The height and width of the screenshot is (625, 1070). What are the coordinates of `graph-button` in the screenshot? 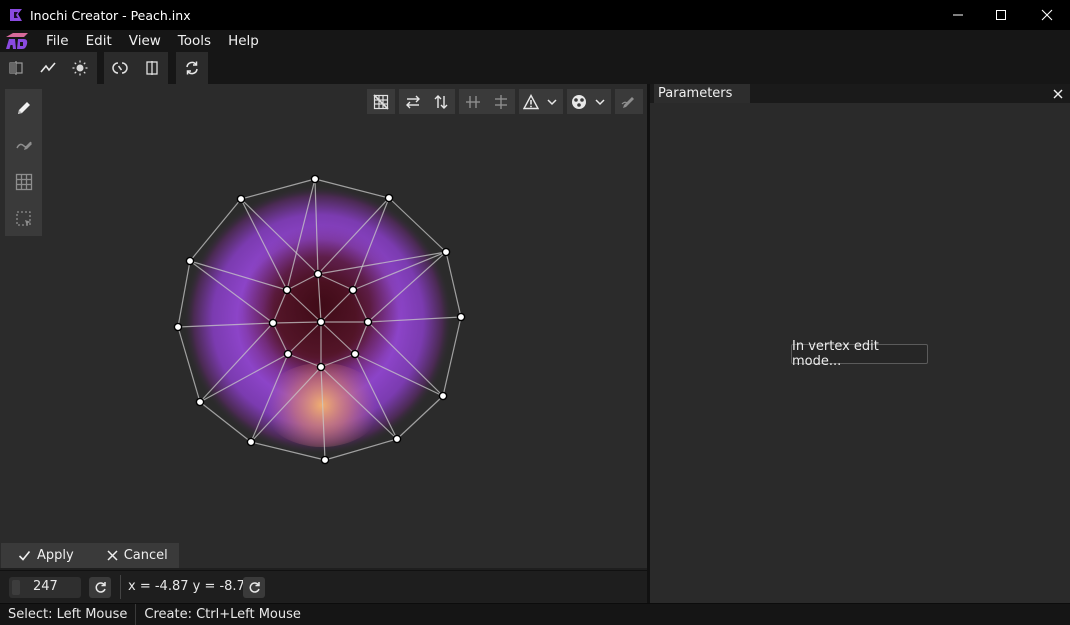 It's located at (48, 68).